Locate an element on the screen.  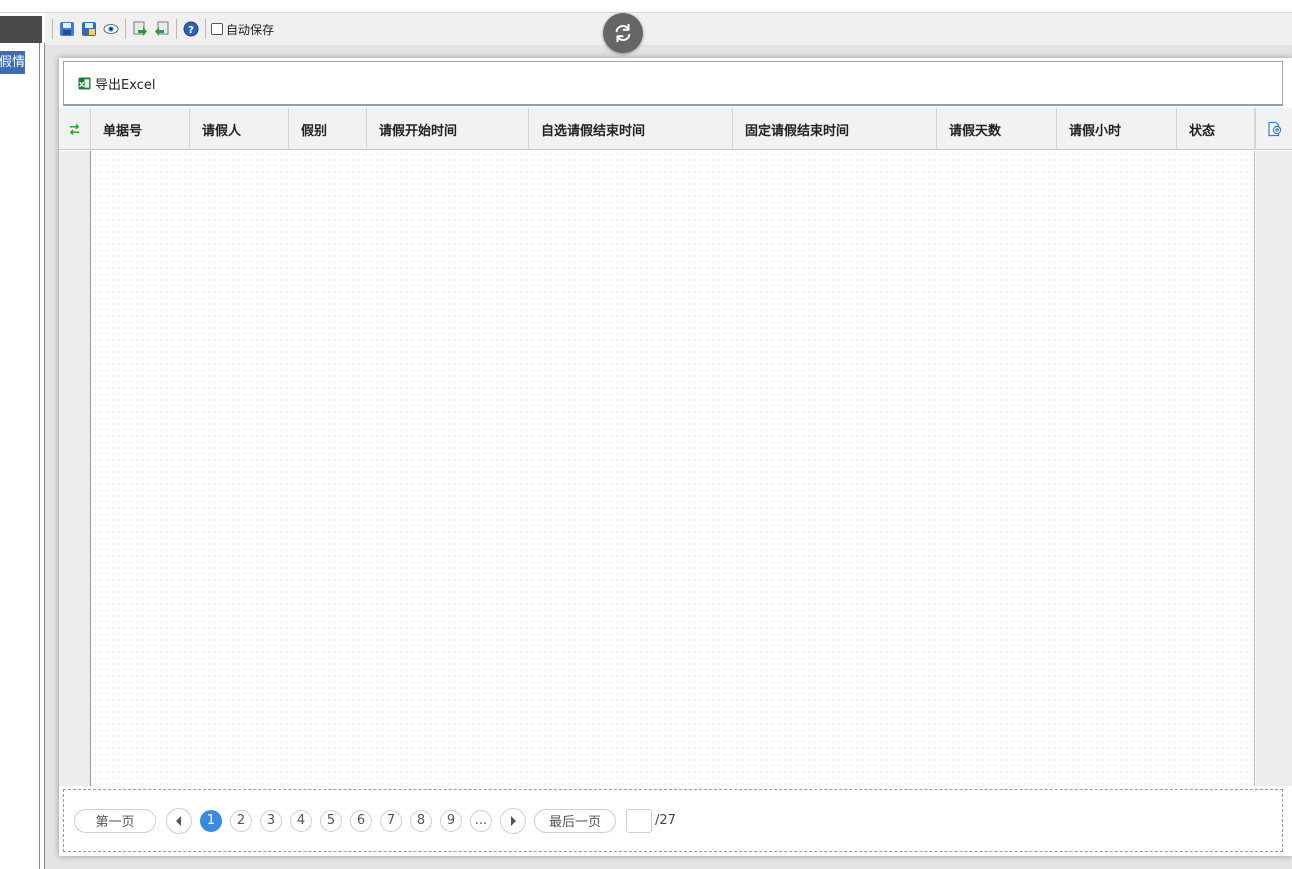
preview-icon is located at coordinates (111, 29).